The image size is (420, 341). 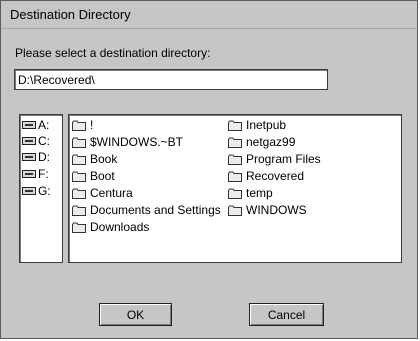 I want to click on drive-item-c: C:, so click(x=36, y=141).